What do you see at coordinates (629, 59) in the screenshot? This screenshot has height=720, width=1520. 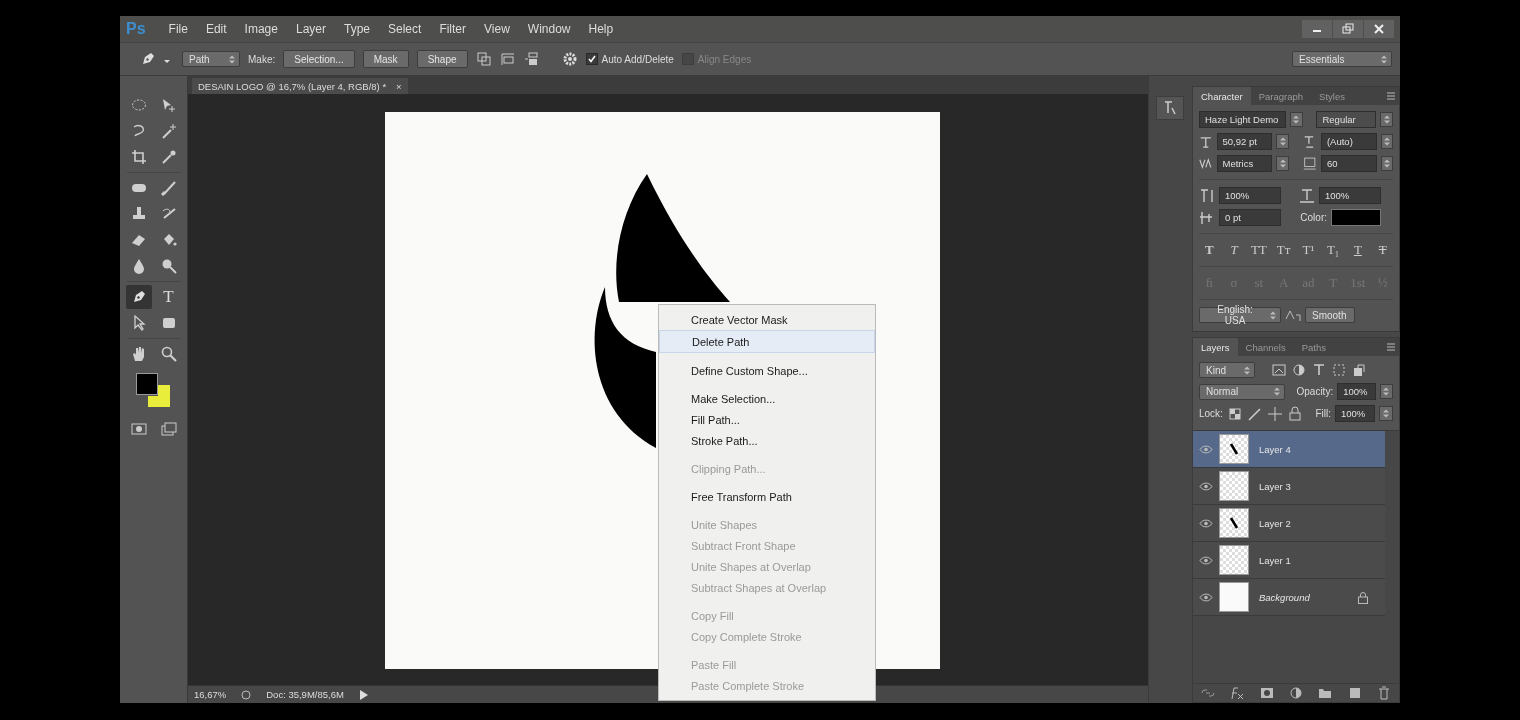 I see `auto-add-delete-checkbox: Auto Add/Delete` at bounding box center [629, 59].